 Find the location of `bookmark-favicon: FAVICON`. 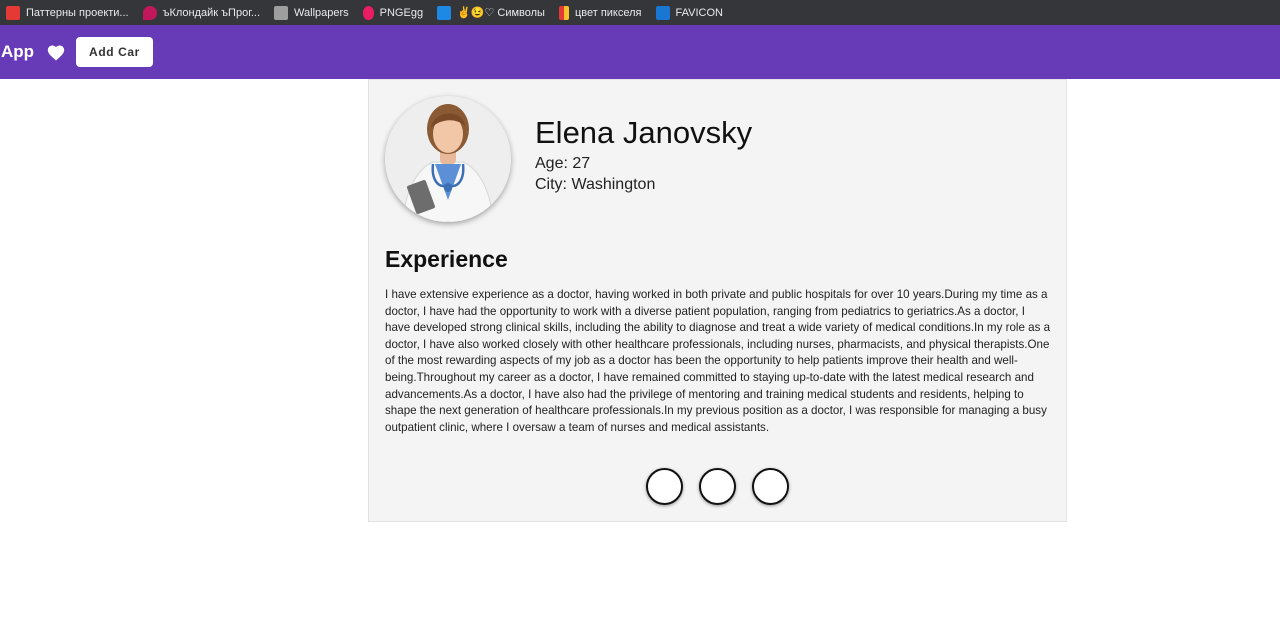

bookmark-favicon: FAVICON is located at coordinates (689, 12).